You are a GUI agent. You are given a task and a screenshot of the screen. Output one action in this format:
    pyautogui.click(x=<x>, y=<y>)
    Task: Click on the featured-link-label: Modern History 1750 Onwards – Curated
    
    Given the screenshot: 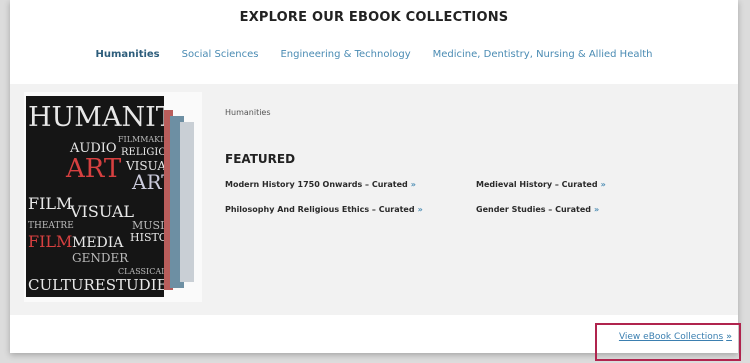 What is the action you would take?
    pyautogui.click(x=316, y=184)
    